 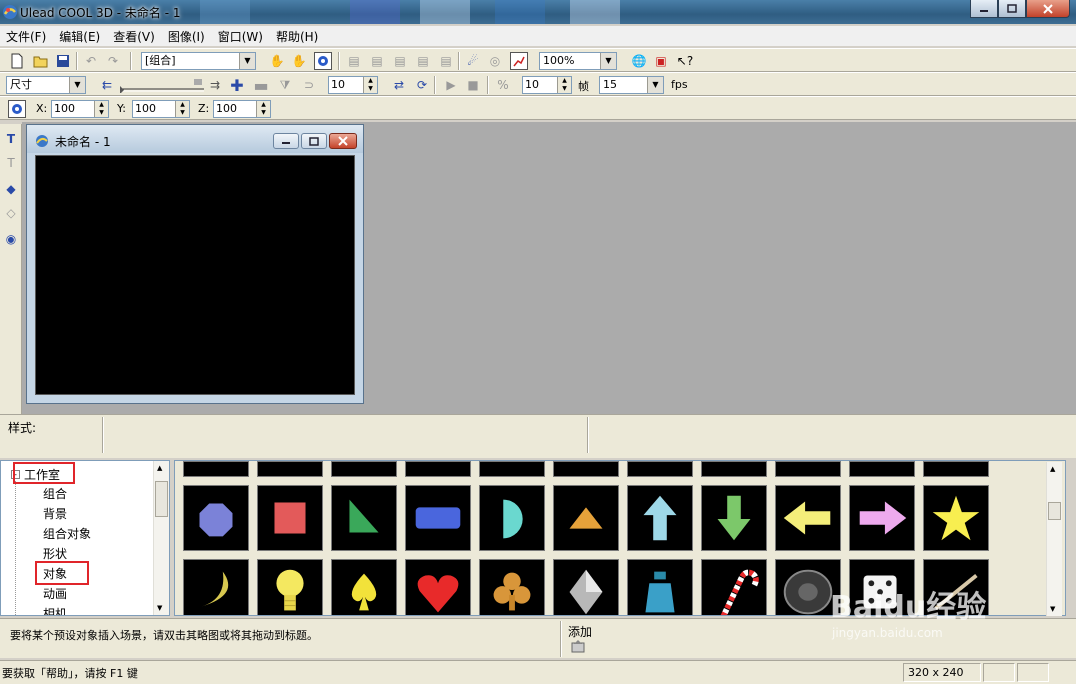 What do you see at coordinates (956, 587) in the screenshot?
I see `thumbnail-stick` at bounding box center [956, 587].